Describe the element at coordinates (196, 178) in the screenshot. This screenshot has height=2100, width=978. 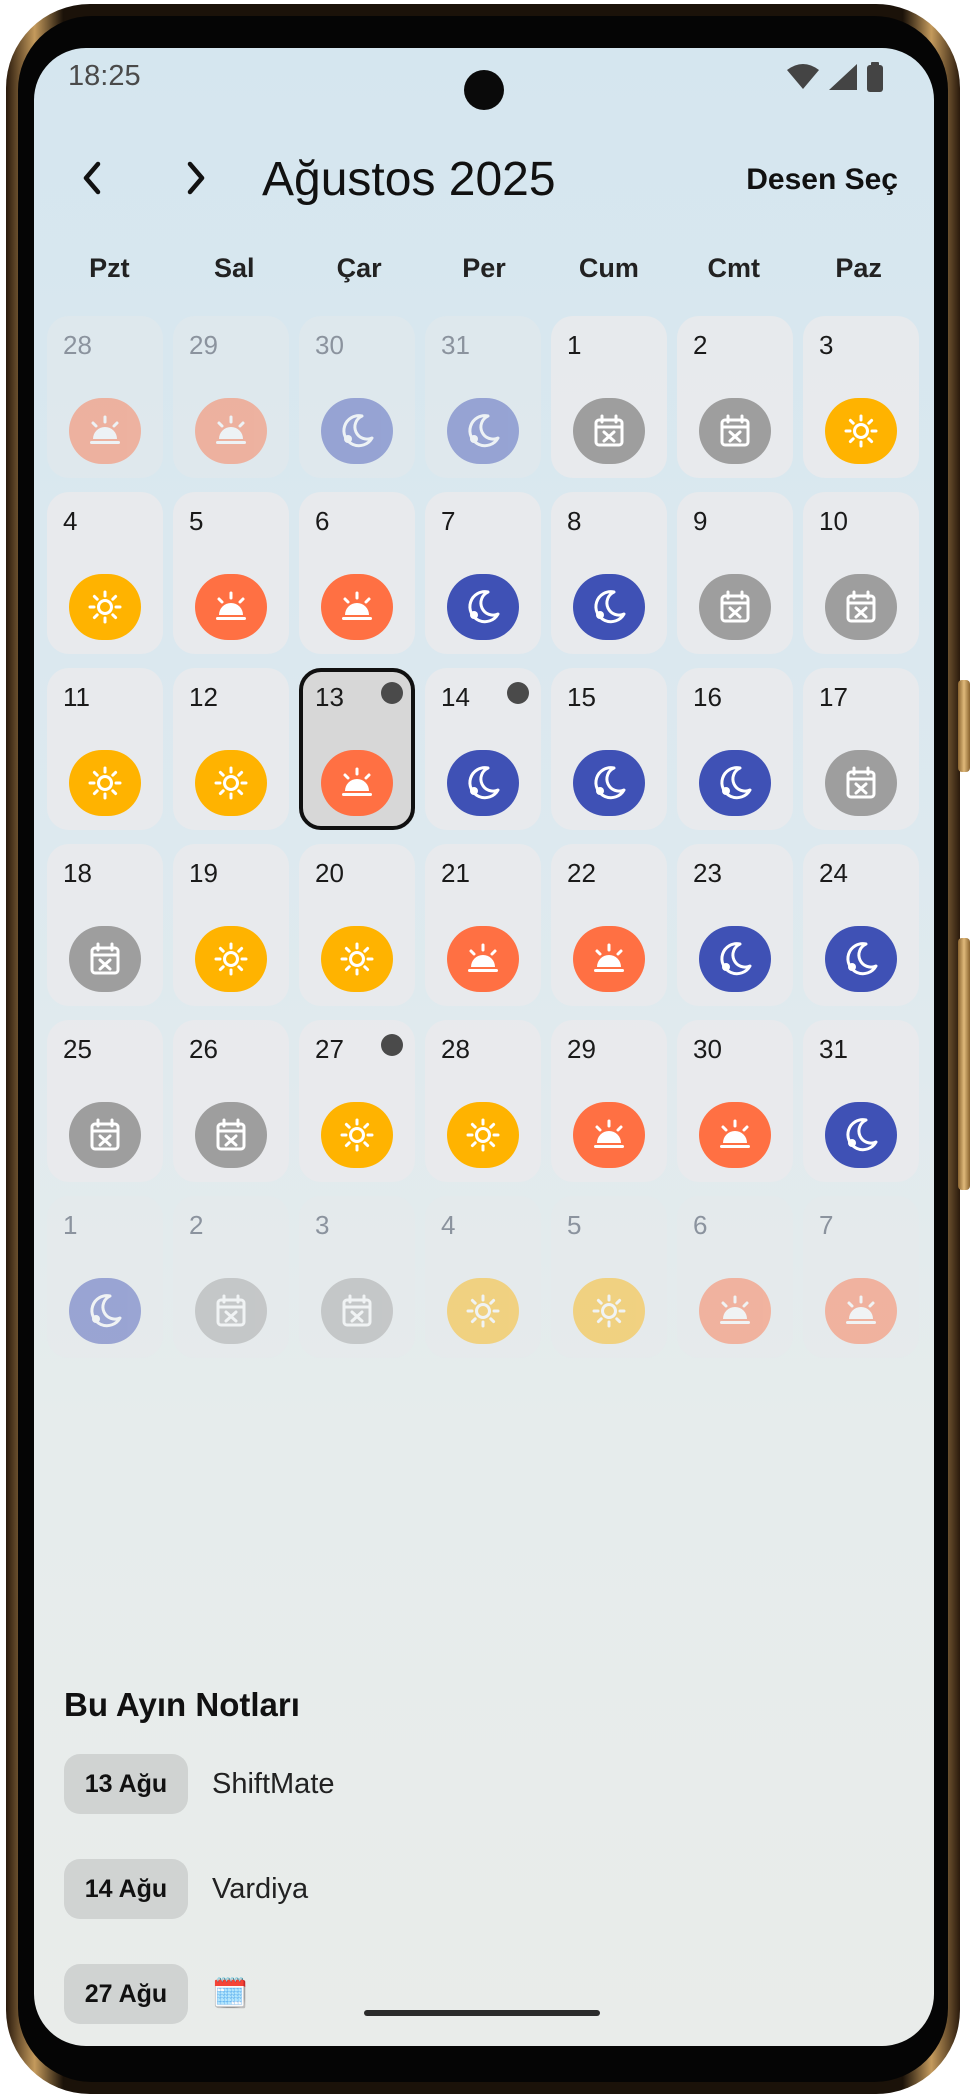
I see `next-month-button` at that location.